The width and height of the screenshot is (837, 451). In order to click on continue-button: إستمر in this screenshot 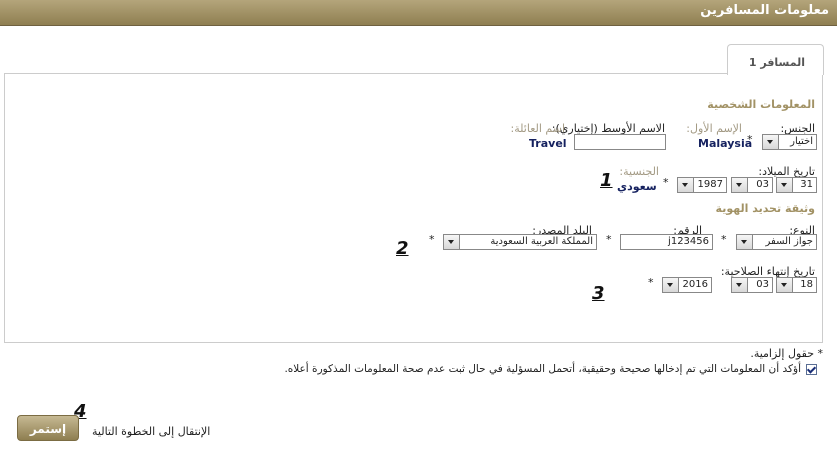, I will do `click(48, 428)`.